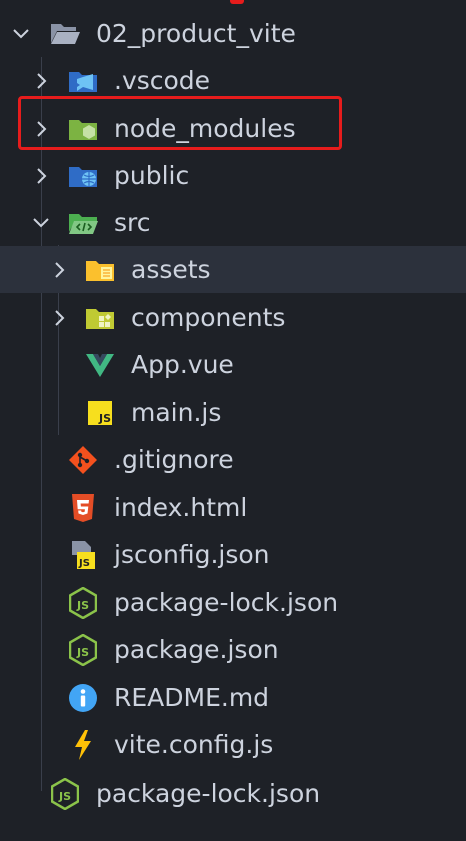  Describe the element at coordinates (196, 649) in the screenshot. I see `tree-item-label: package.json` at that location.